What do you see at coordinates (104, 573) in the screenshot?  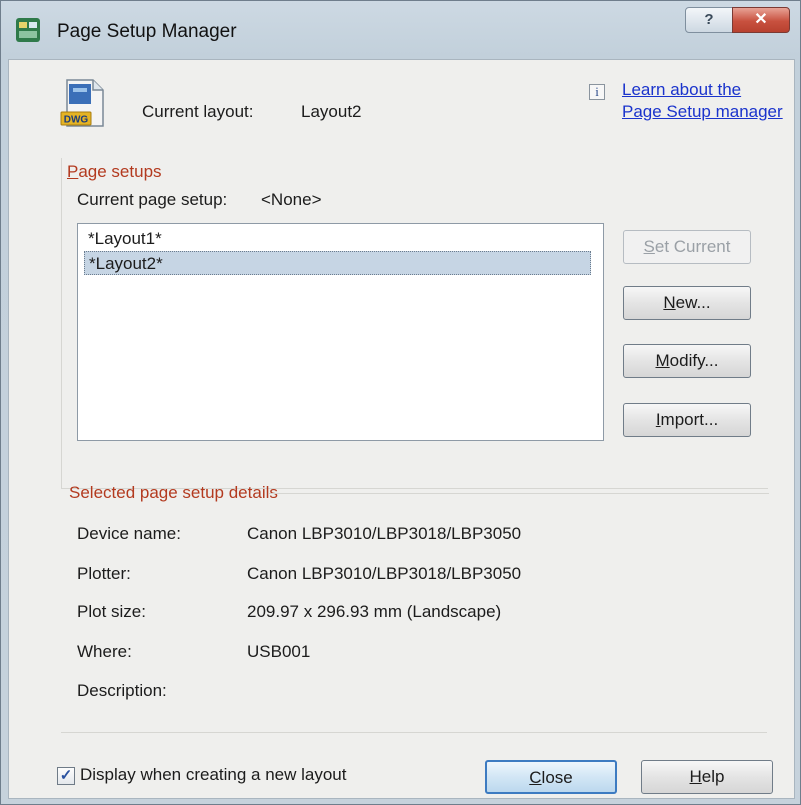 I see `plotter-label: Plotter:` at bounding box center [104, 573].